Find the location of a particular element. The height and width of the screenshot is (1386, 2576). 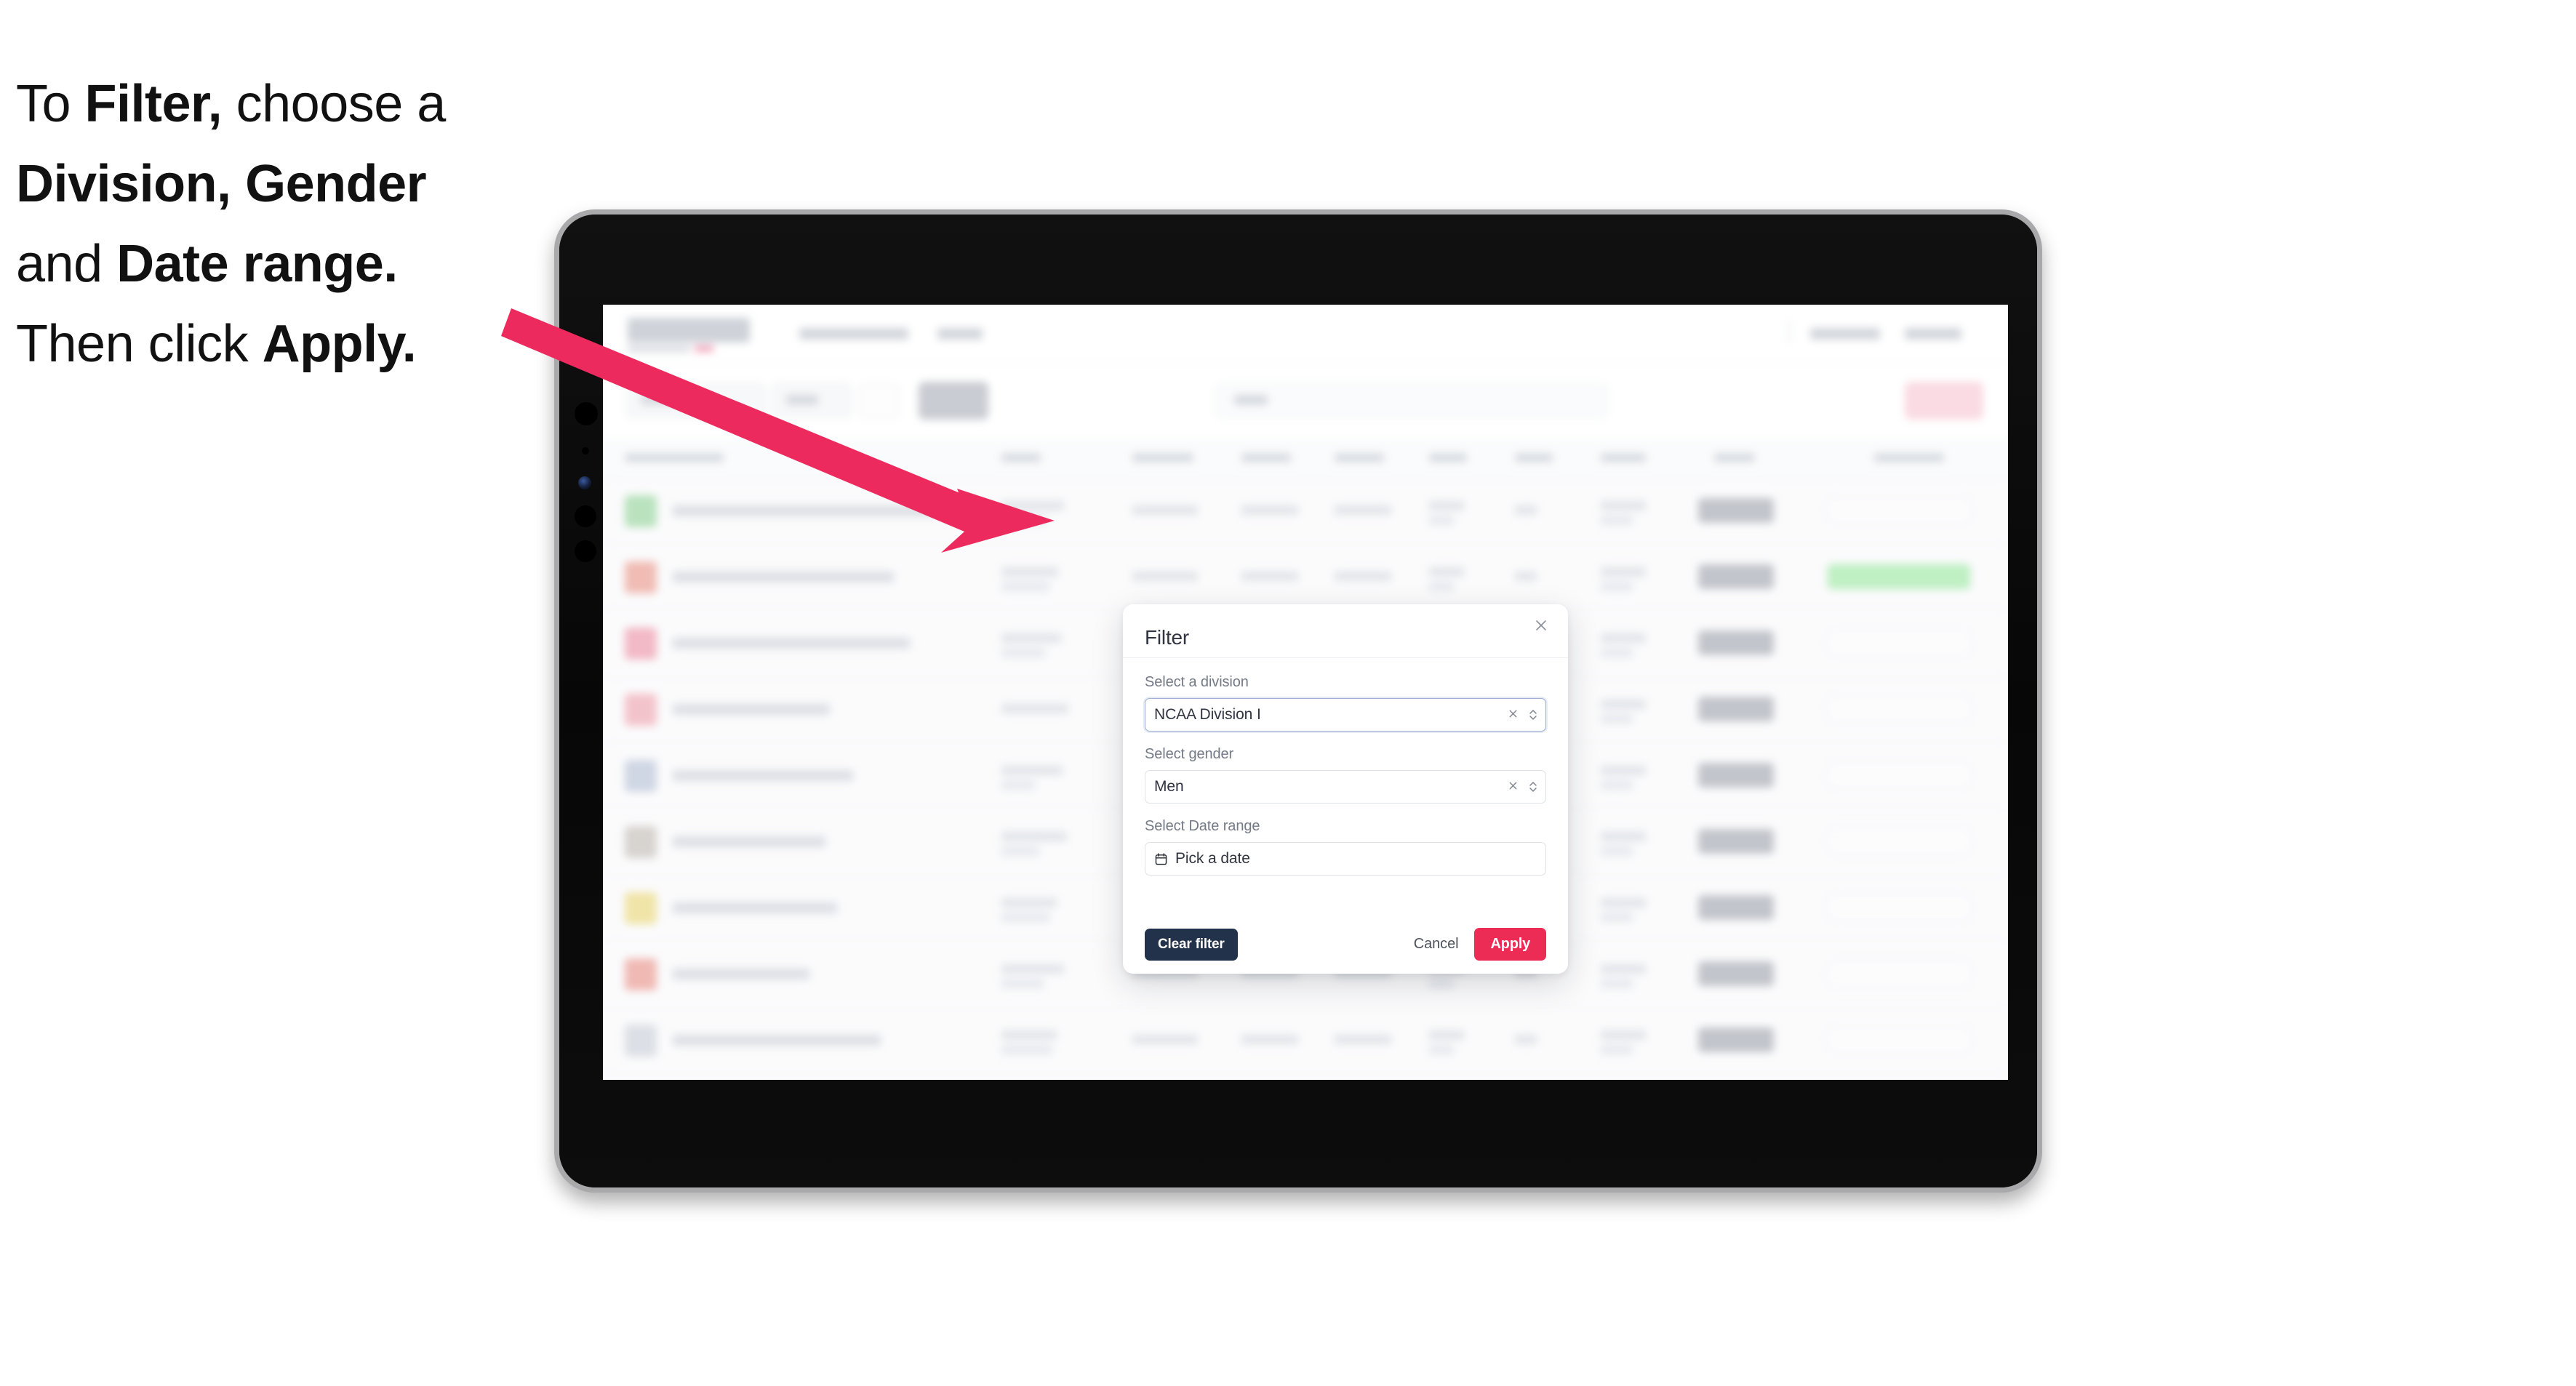

toolbar-filter-button is located at coordinates (953, 401).